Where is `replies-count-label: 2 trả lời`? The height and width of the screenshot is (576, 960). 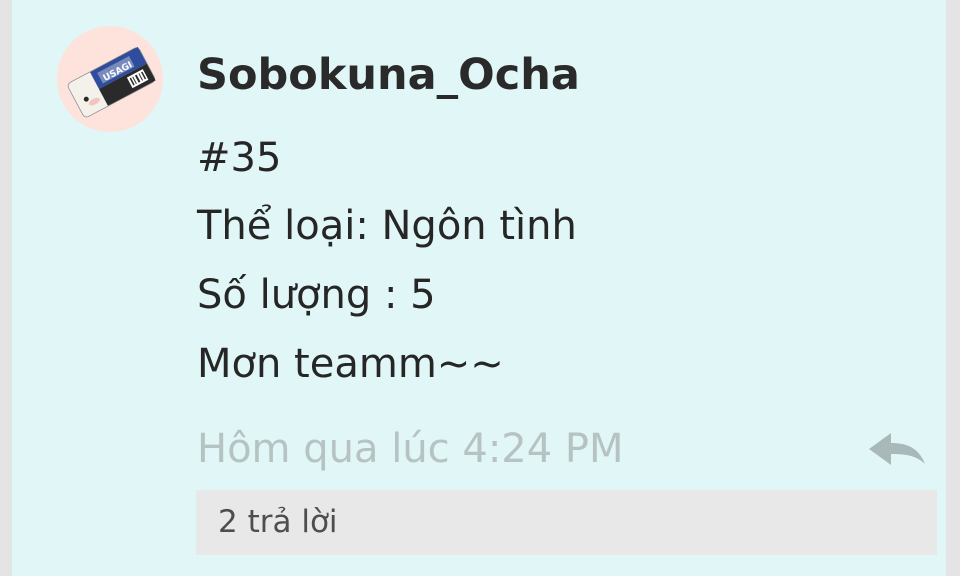
replies-count-label: 2 trả lời is located at coordinates (278, 522).